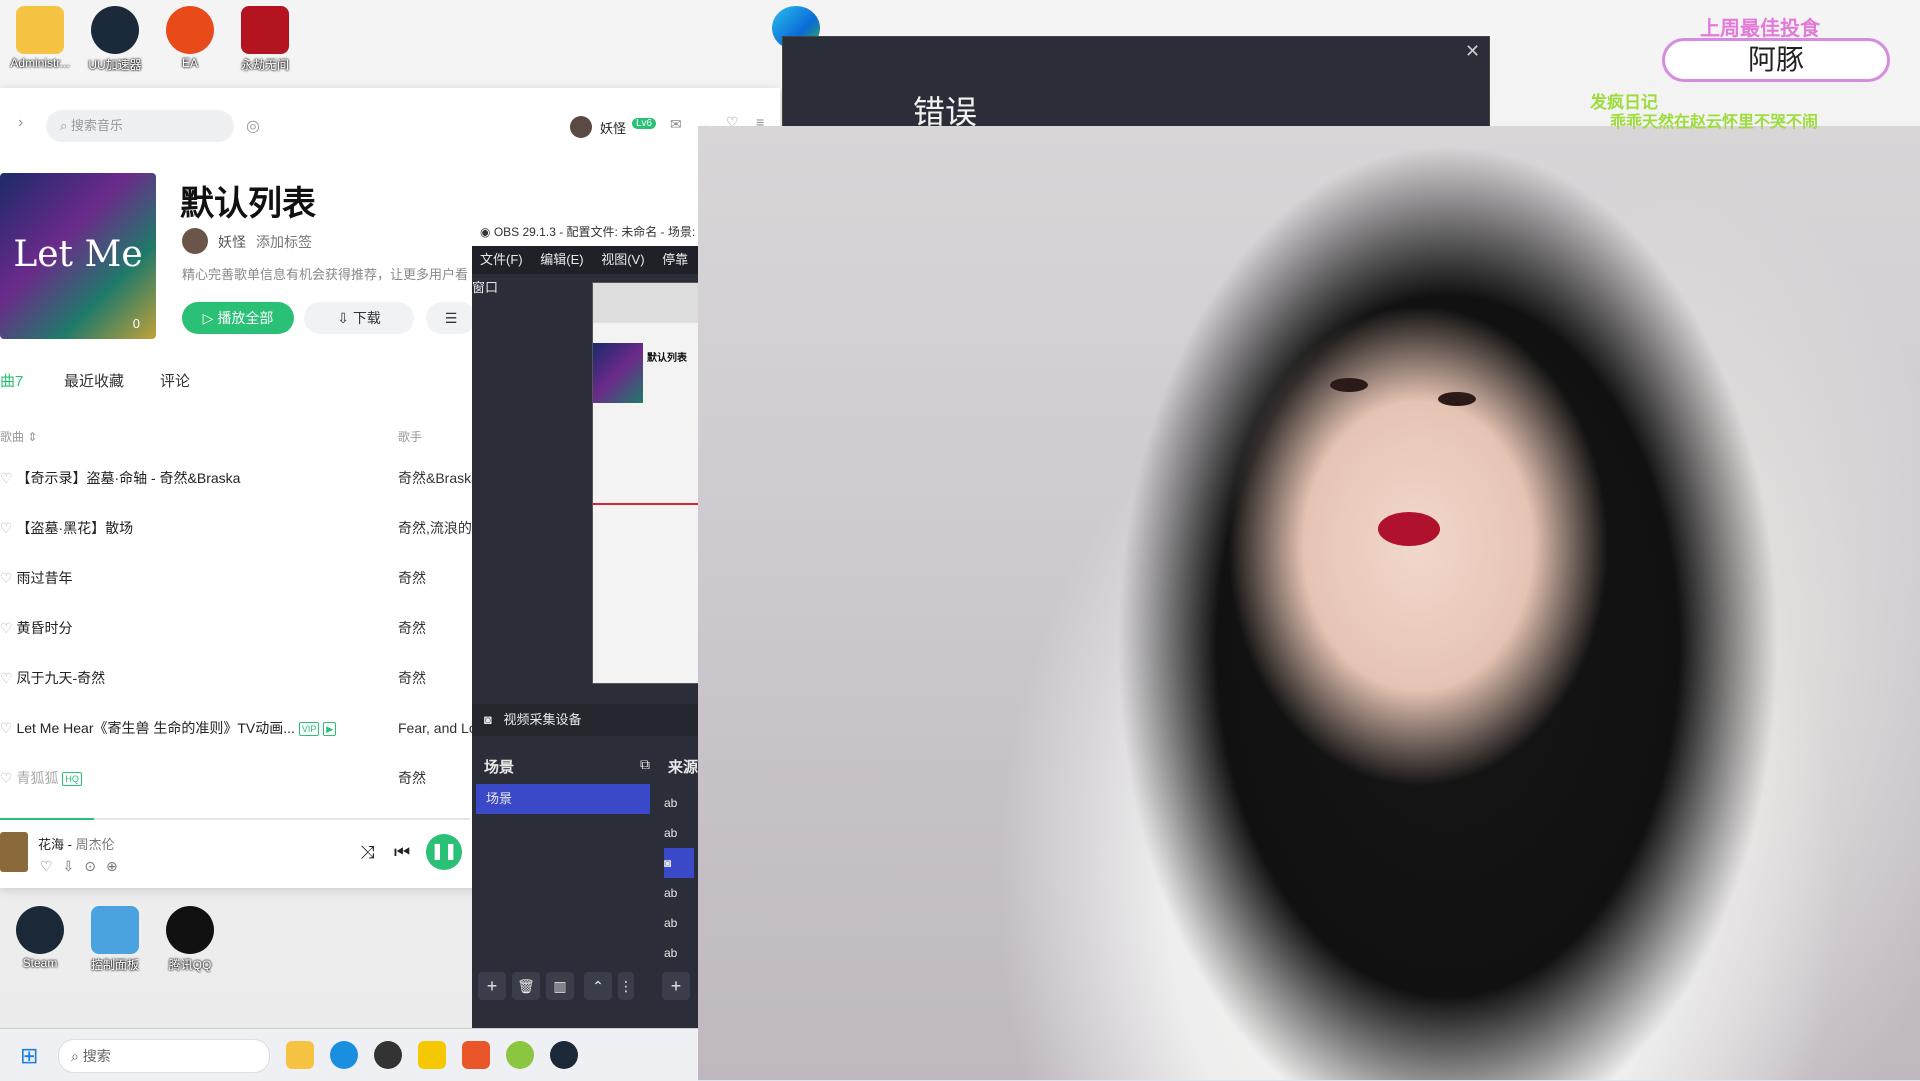  What do you see at coordinates (444, 852) in the screenshot?
I see `pause-button: ❚❚` at bounding box center [444, 852].